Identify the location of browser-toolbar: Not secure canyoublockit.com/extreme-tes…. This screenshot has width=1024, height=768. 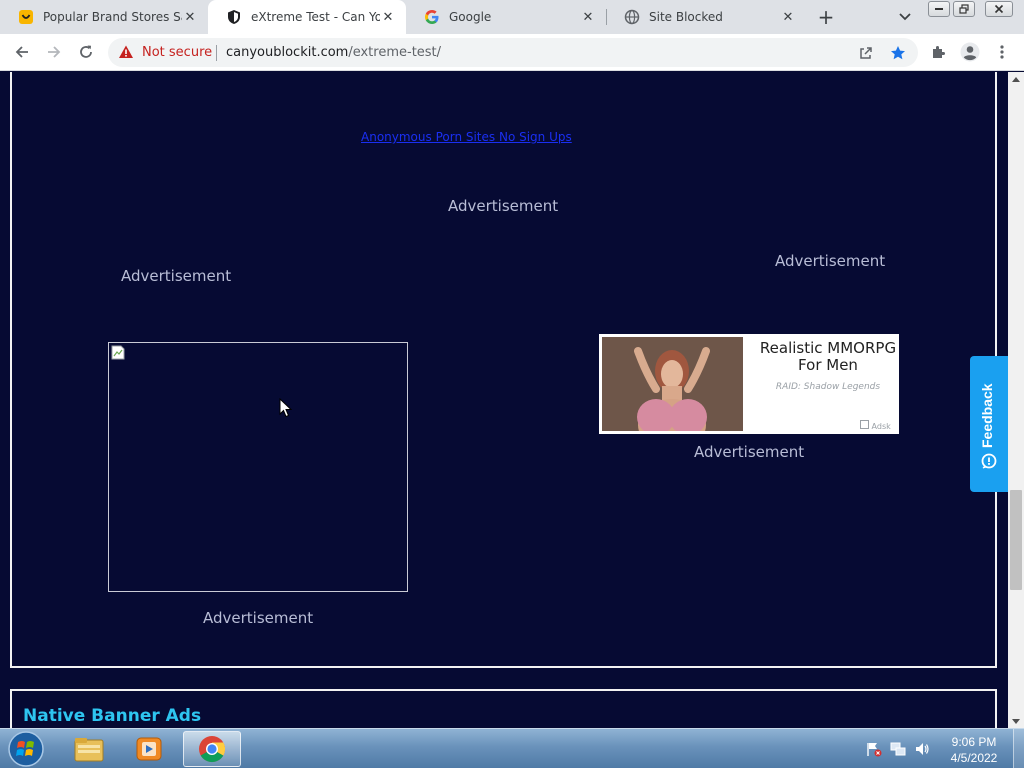
(512, 52).